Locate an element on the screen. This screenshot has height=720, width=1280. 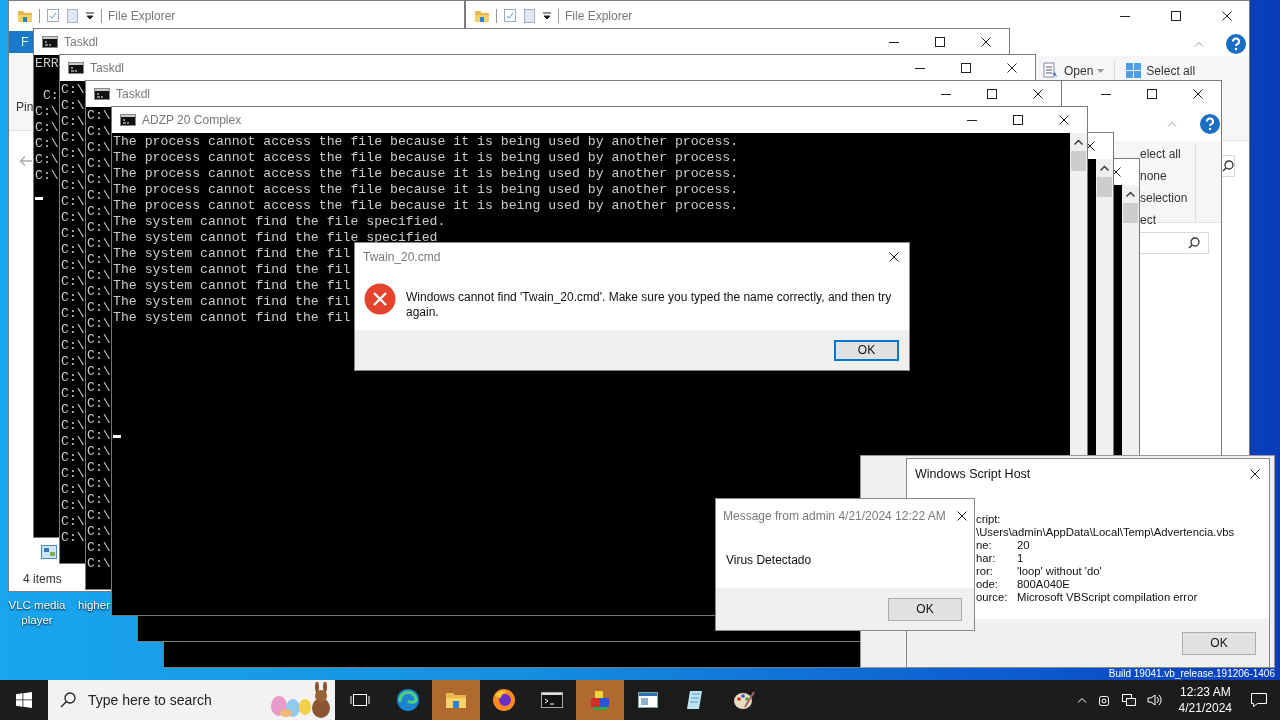
file-tab: F is located at coordinates (21, 42).